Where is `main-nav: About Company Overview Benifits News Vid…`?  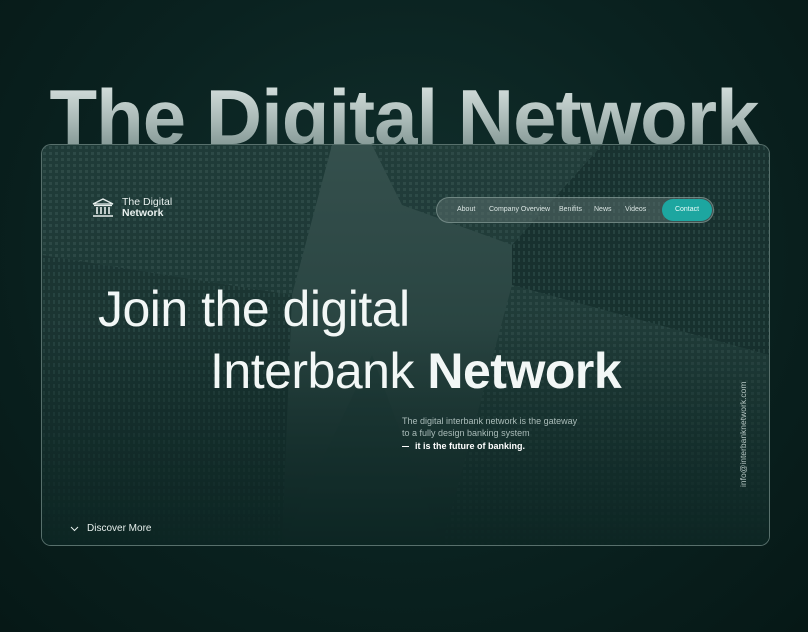 main-nav: About Company Overview Benifits News Vid… is located at coordinates (575, 210).